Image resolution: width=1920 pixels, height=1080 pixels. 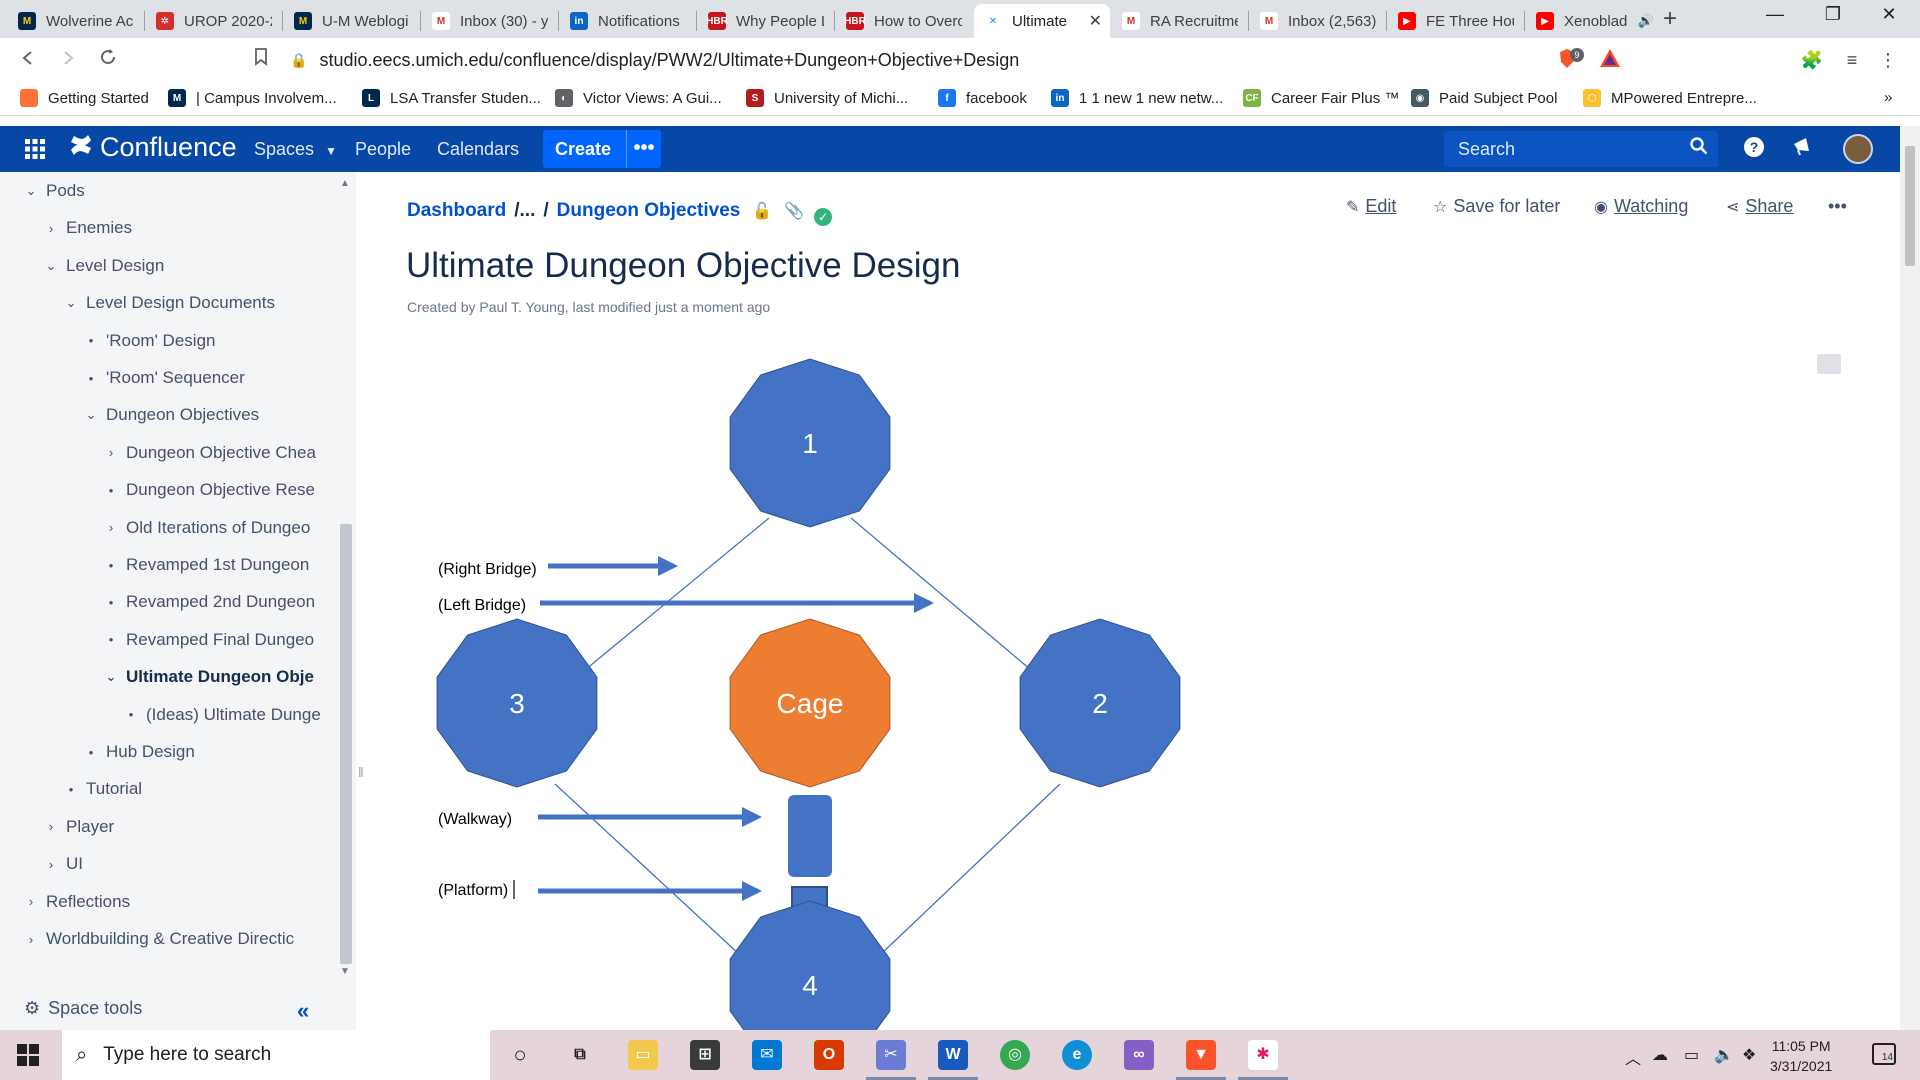 I want to click on sidebar-tree-item: ⌄ Level Design Documents, so click(x=168, y=303).